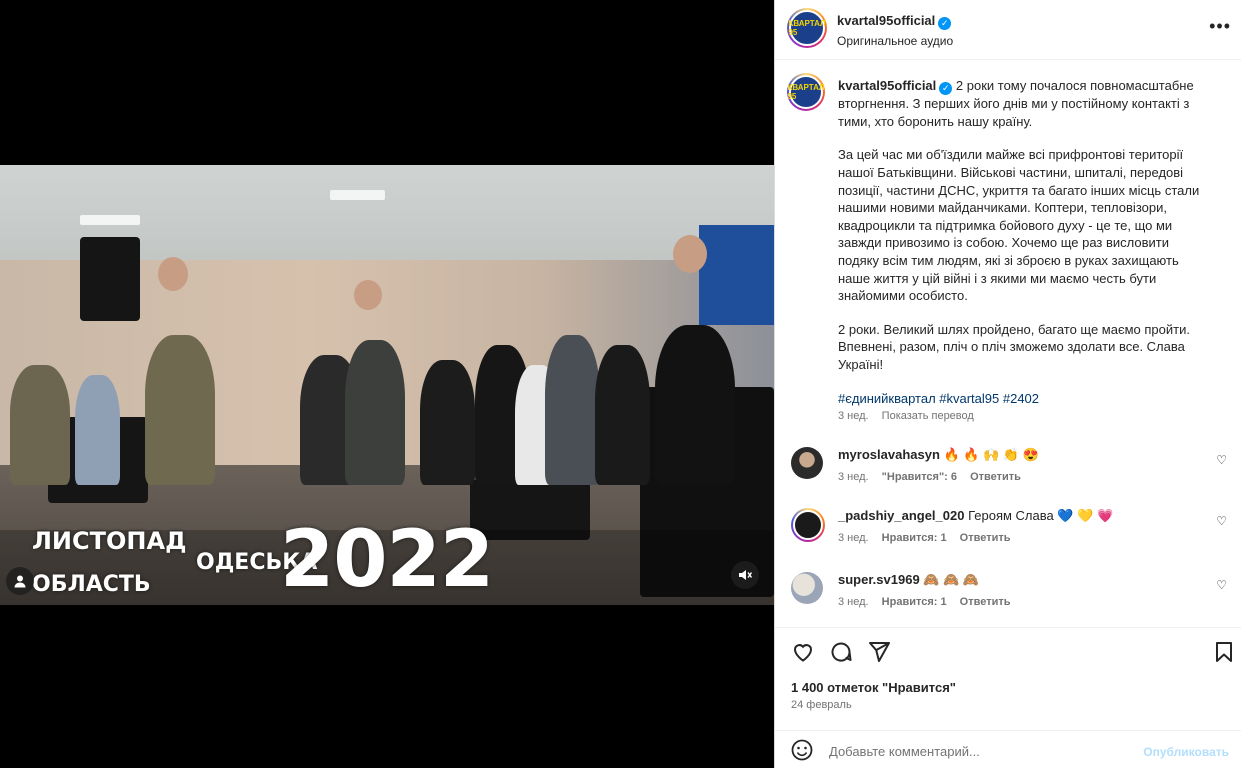 This screenshot has height=768, width=1241. What do you see at coordinates (887, 85) in the screenshot?
I see `caption-username: kvartal95official` at bounding box center [887, 85].